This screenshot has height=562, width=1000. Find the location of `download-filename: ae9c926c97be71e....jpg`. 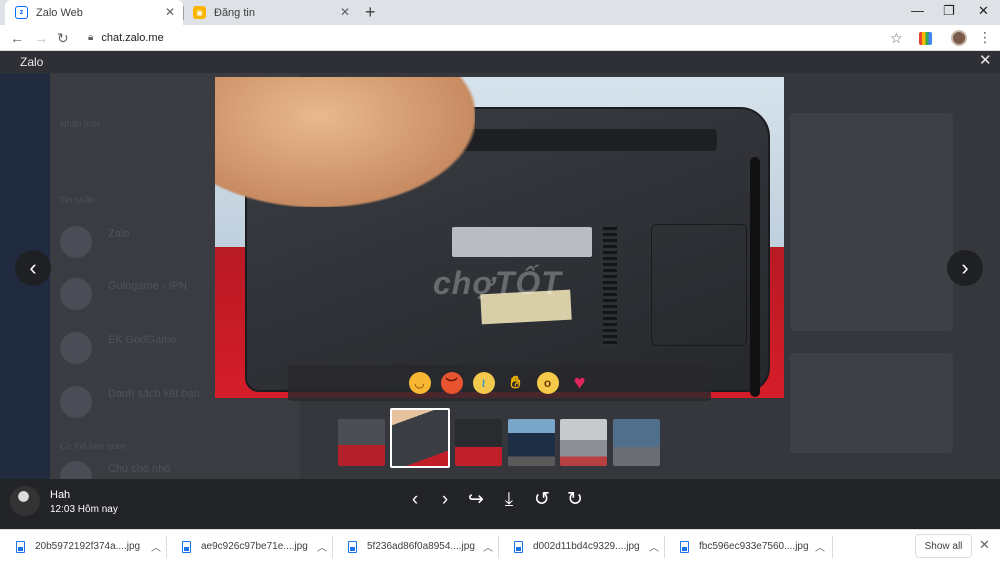

download-filename: ae9c926c97be71e....jpg is located at coordinates (254, 546).